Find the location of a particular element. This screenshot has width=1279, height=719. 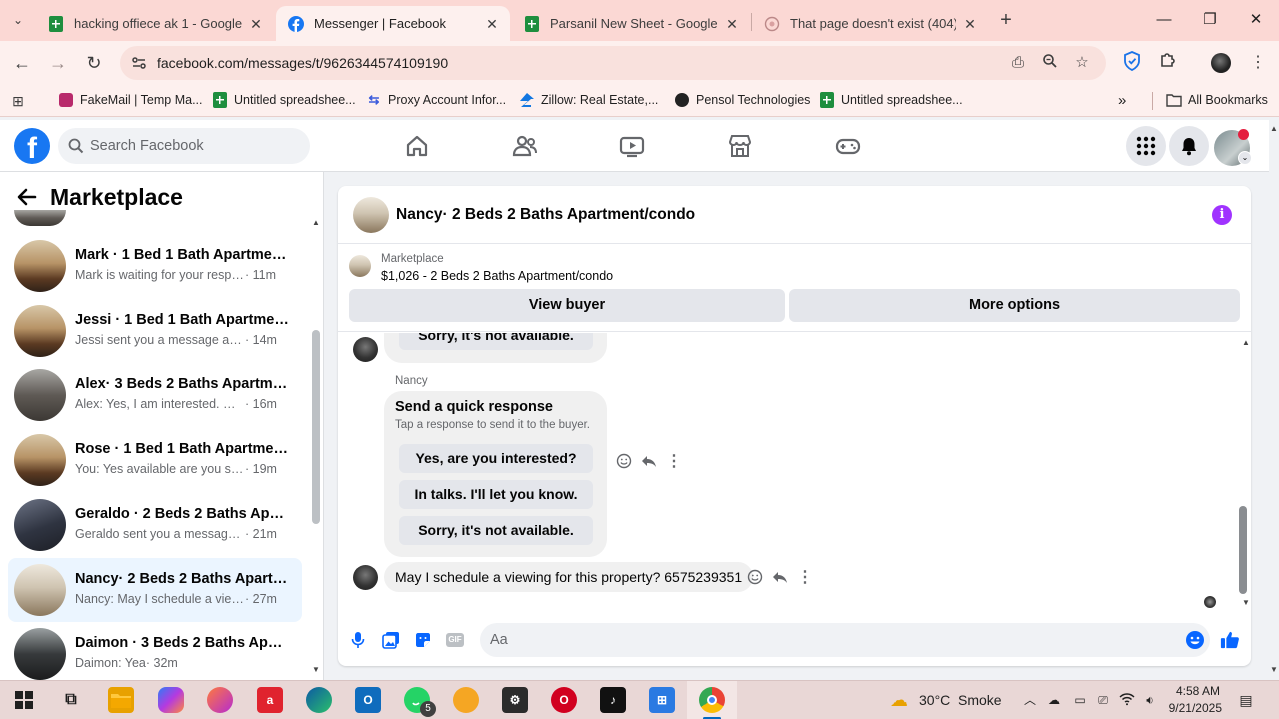

tab-messenger: Messenger | Facebook ✕ is located at coordinates (393, 23).